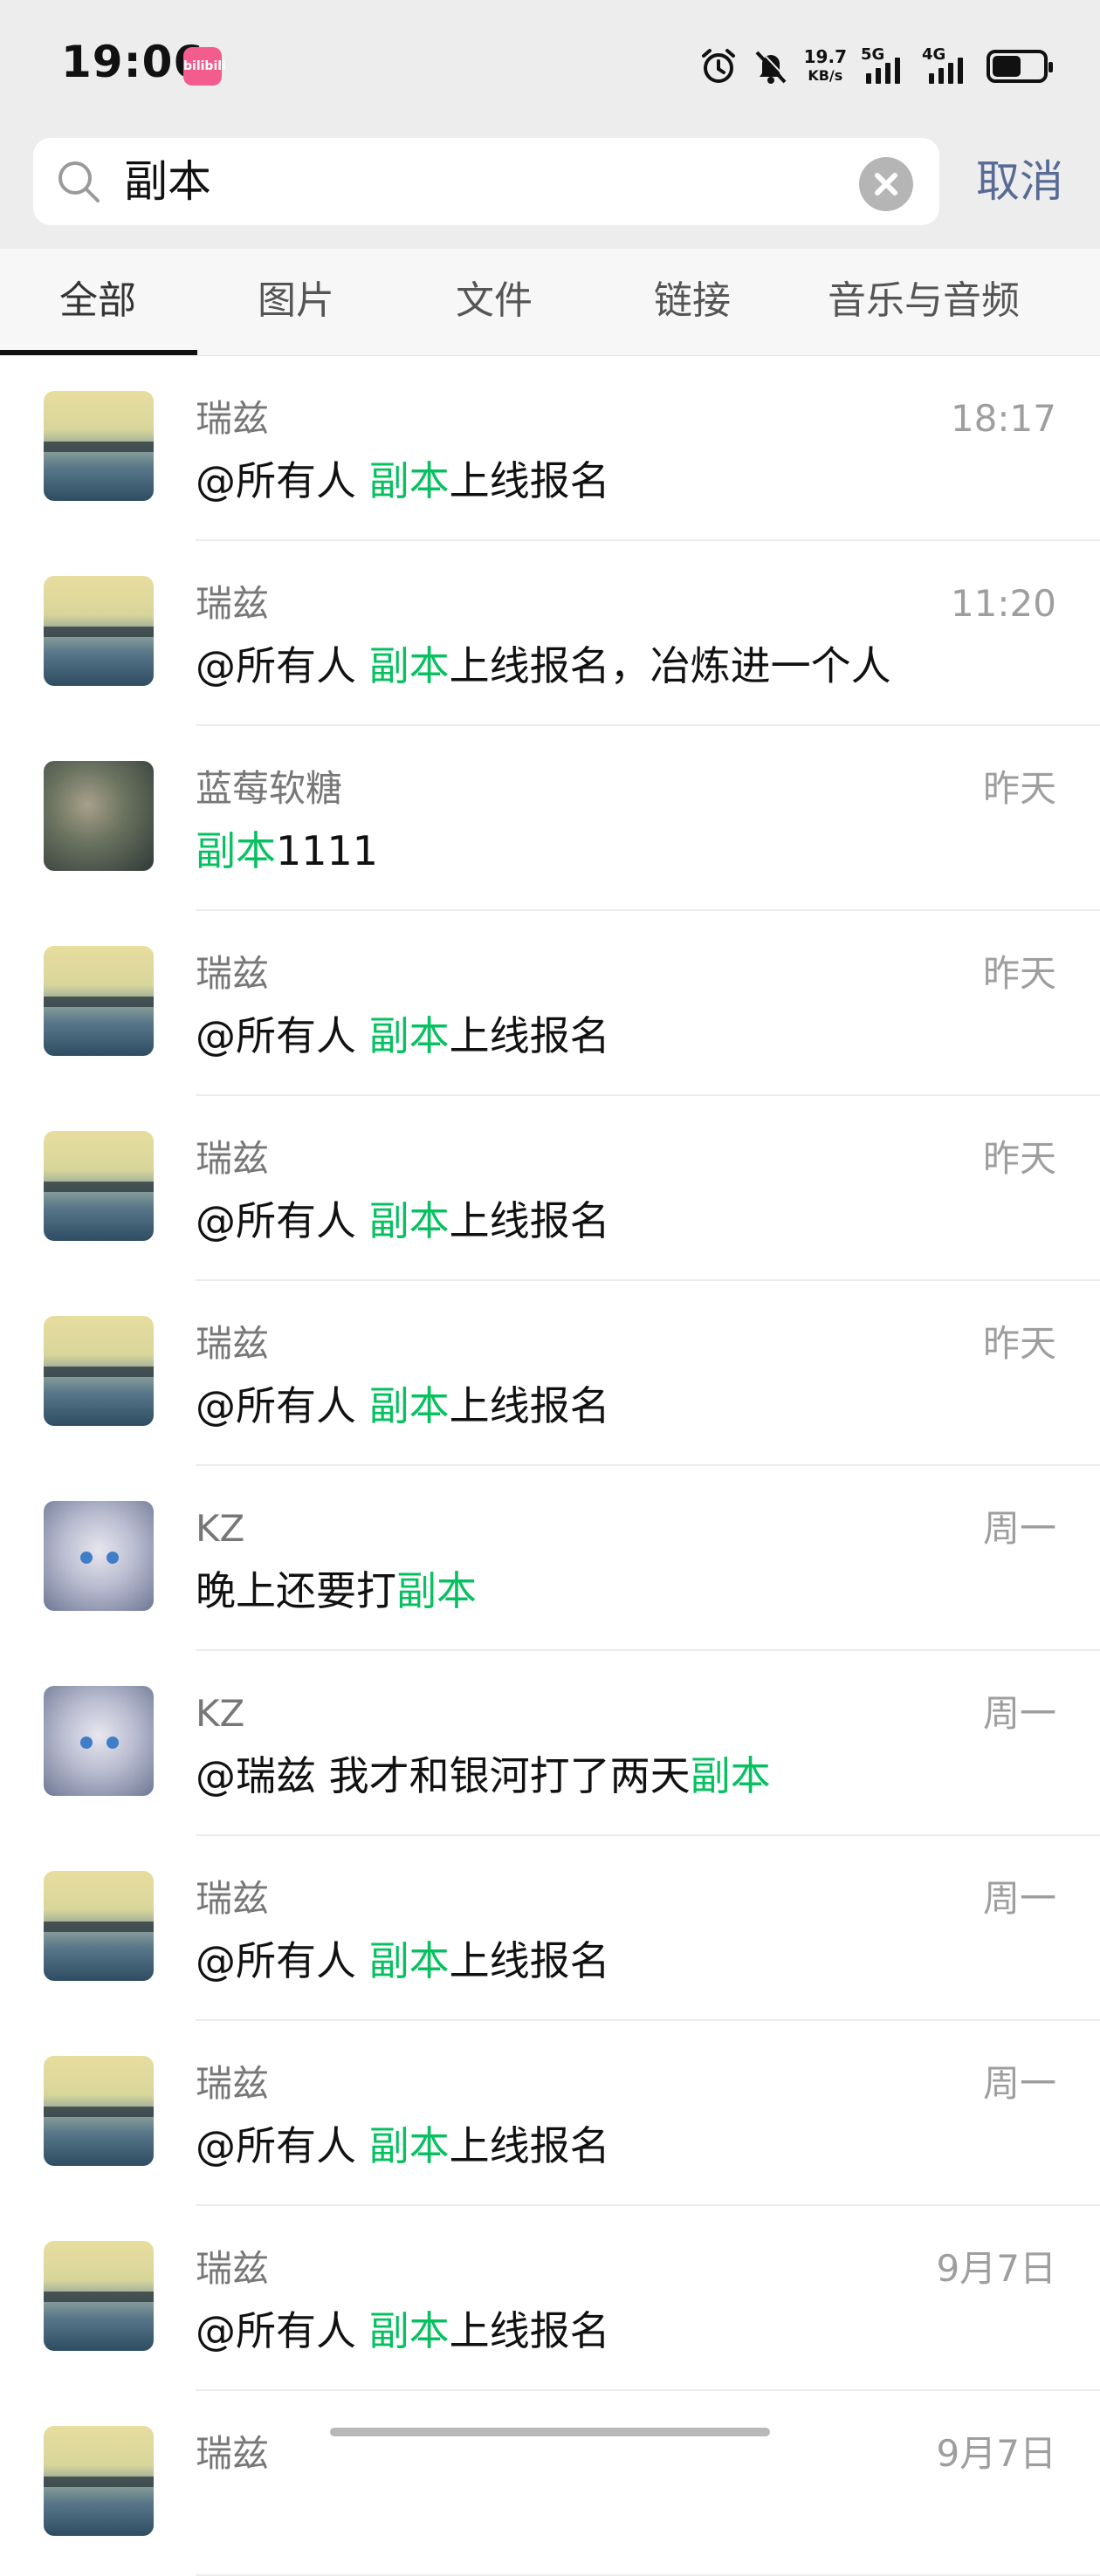 The height and width of the screenshot is (2576, 1100). I want to click on list-item: 瑞兹 9月7日, so click(550, 2483).